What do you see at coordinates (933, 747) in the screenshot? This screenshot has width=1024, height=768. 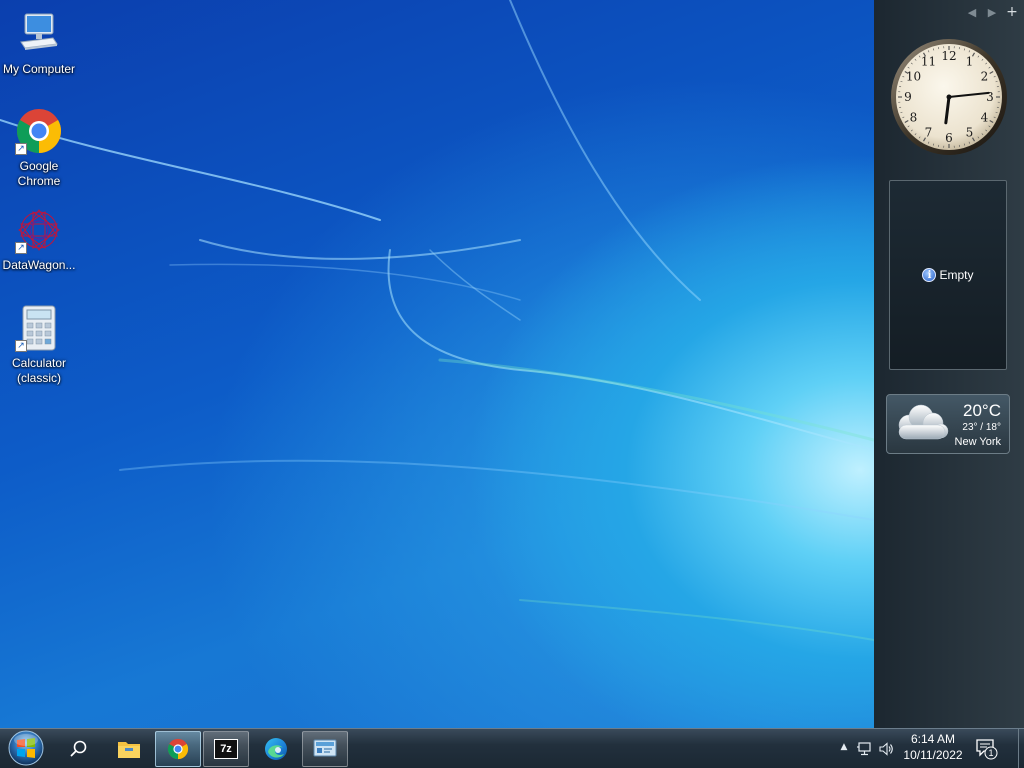 I see `taskbar-clock: 6:14 AM 10/11/2022` at bounding box center [933, 747].